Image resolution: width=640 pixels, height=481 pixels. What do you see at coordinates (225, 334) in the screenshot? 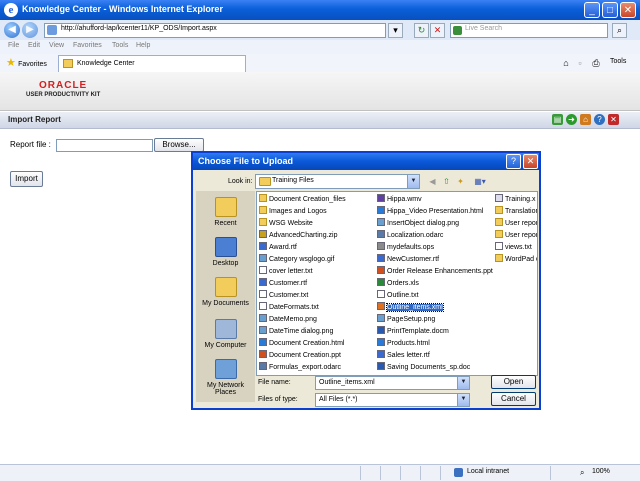
I see `place-my-computer: My Computer` at bounding box center [225, 334].